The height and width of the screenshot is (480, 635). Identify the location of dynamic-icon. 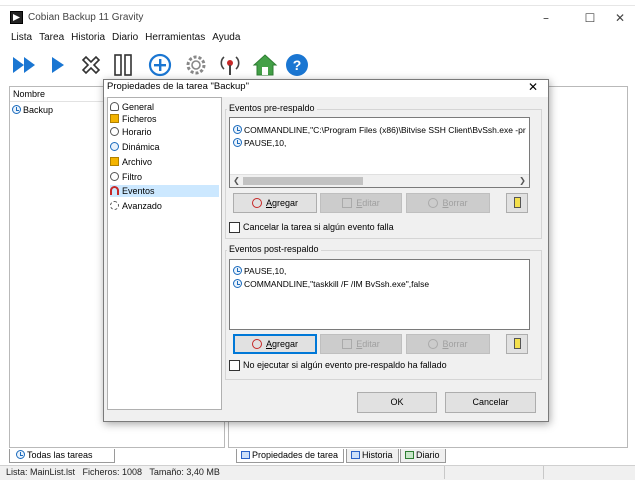
(114, 146).